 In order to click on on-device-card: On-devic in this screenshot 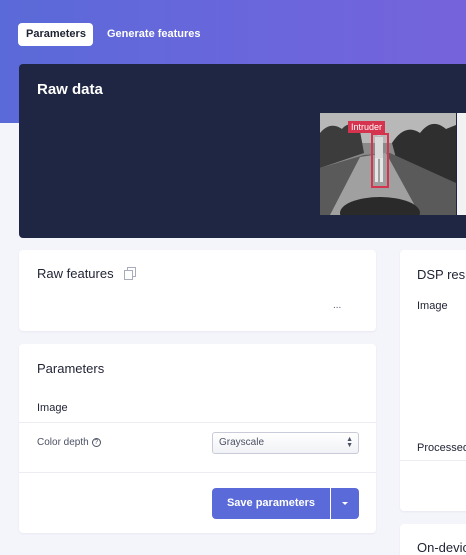, I will do `click(433, 539)`.